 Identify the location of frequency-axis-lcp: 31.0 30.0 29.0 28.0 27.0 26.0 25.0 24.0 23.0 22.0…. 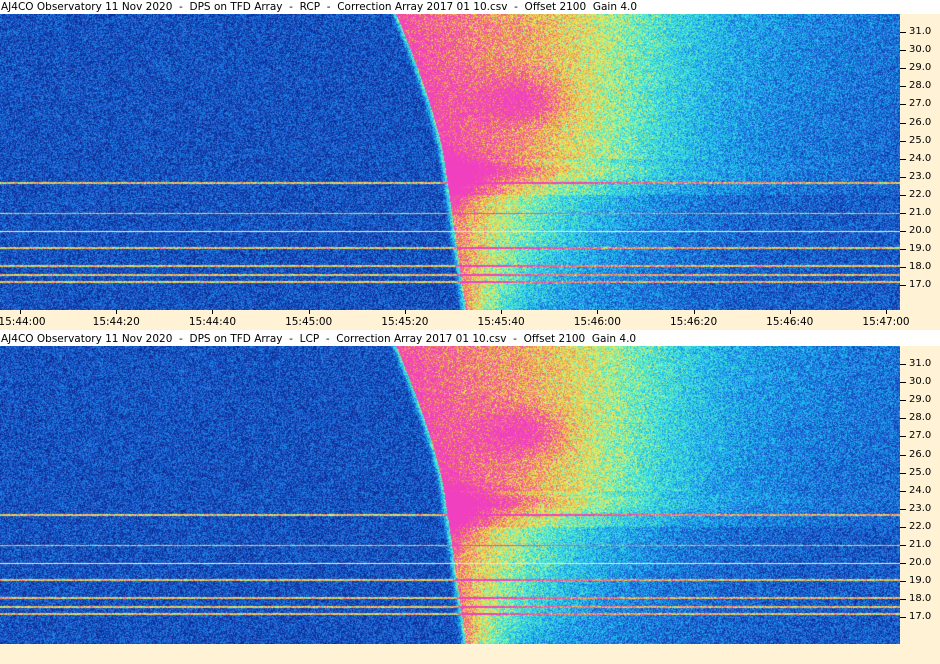
(920, 495).